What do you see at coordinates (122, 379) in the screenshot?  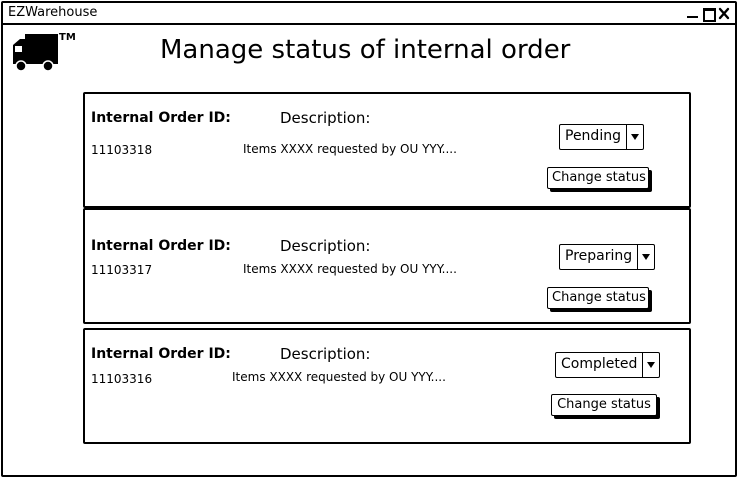 I see `order-id-value: 11103316` at bounding box center [122, 379].